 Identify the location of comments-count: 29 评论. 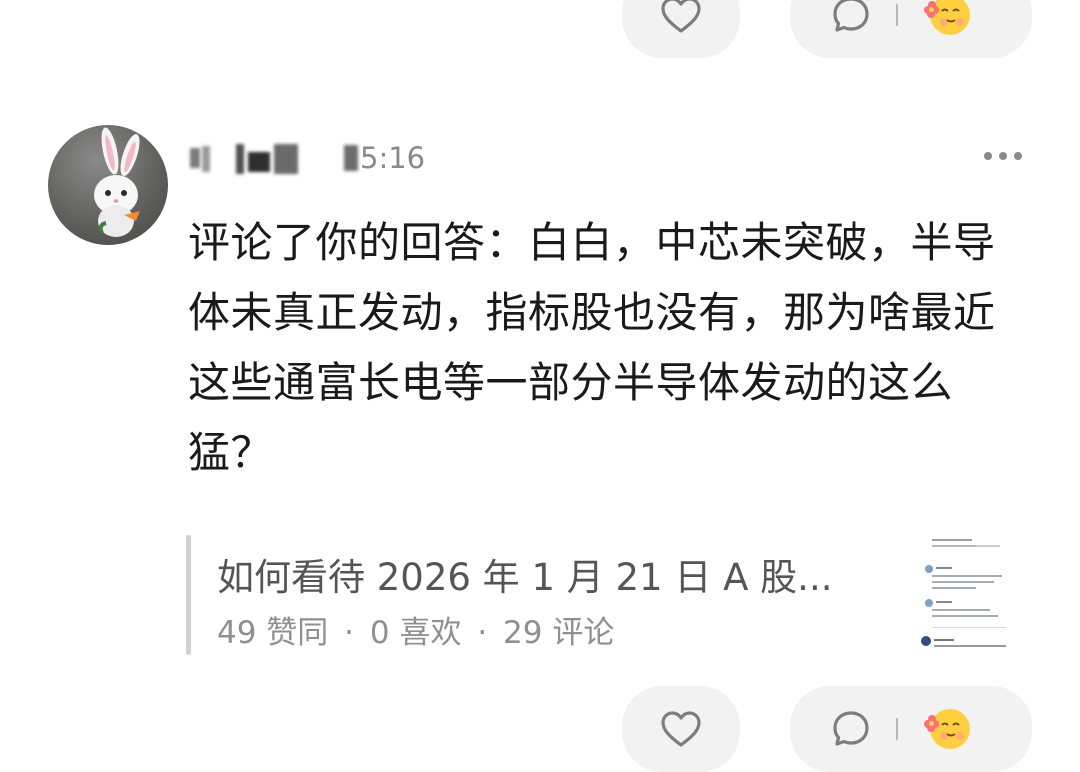
(559, 633).